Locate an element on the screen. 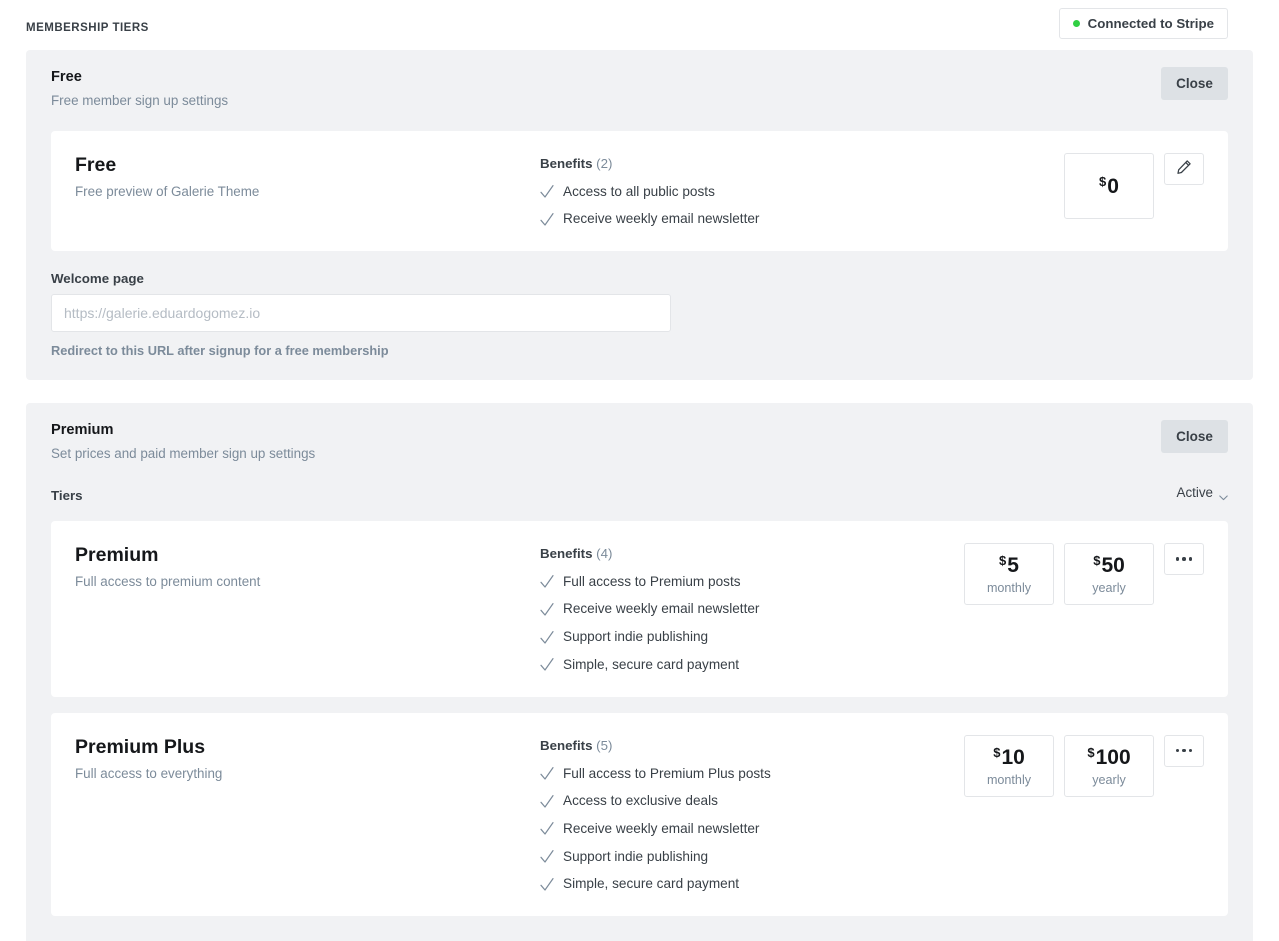 The image size is (1279, 941). benefit-item: Full access to Premium Plus posts is located at coordinates (752, 774).